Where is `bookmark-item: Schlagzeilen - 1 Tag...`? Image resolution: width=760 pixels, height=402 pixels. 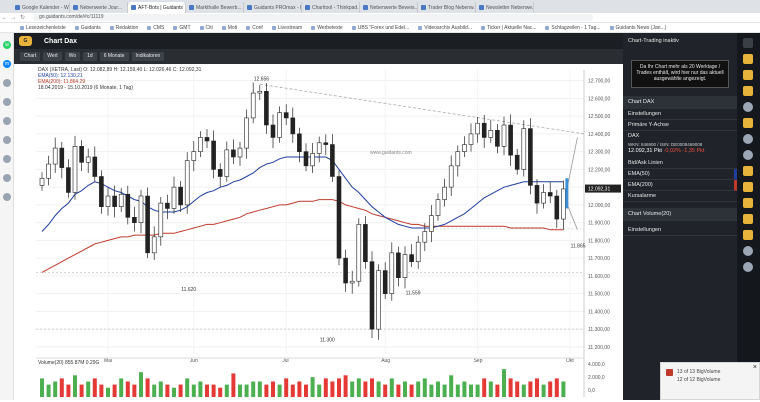
bookmark-item: Schlagzeilen - 1 Tag... is located at coordinates (573, 28).